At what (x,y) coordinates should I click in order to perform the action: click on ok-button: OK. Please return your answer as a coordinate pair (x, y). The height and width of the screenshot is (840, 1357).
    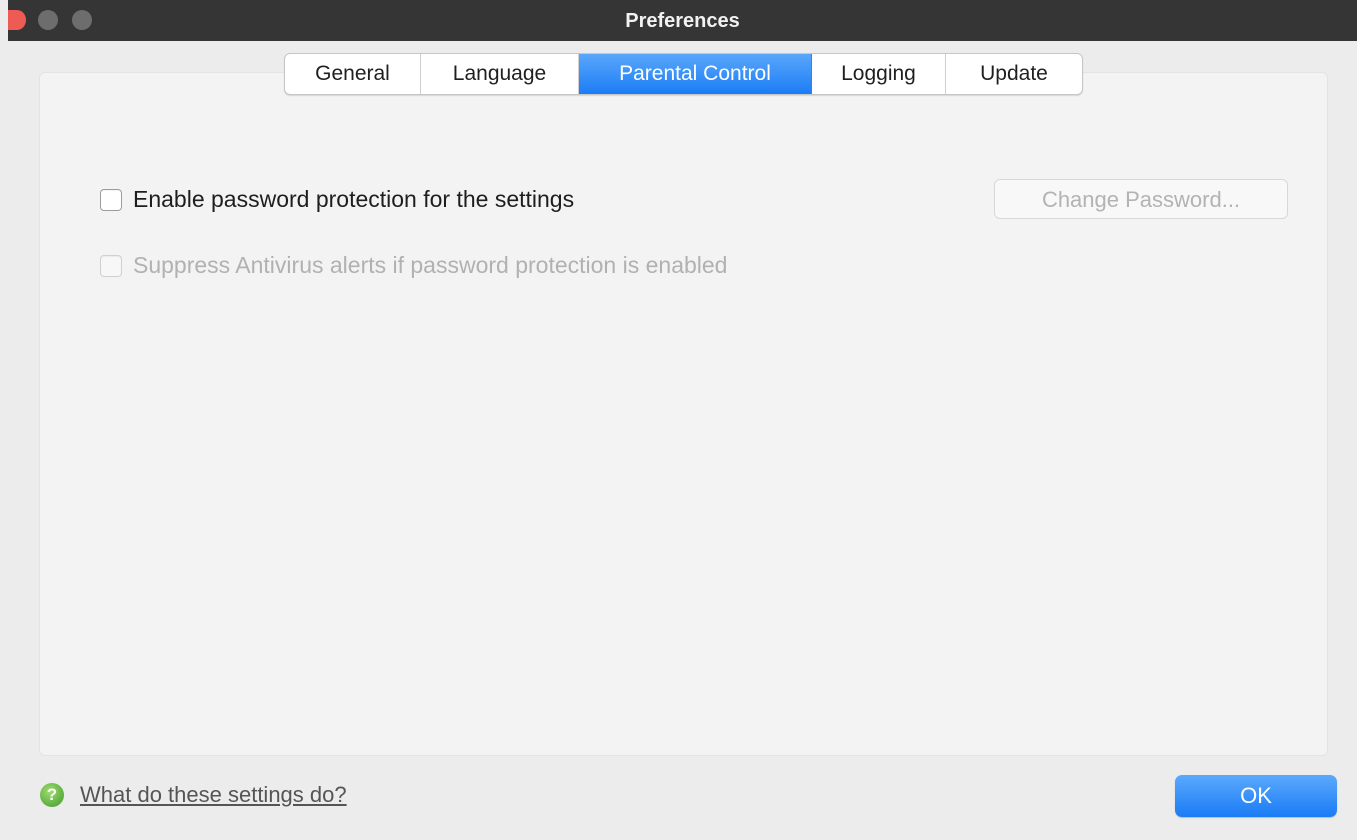
    Looking at the image, I should click on (1256, 796).